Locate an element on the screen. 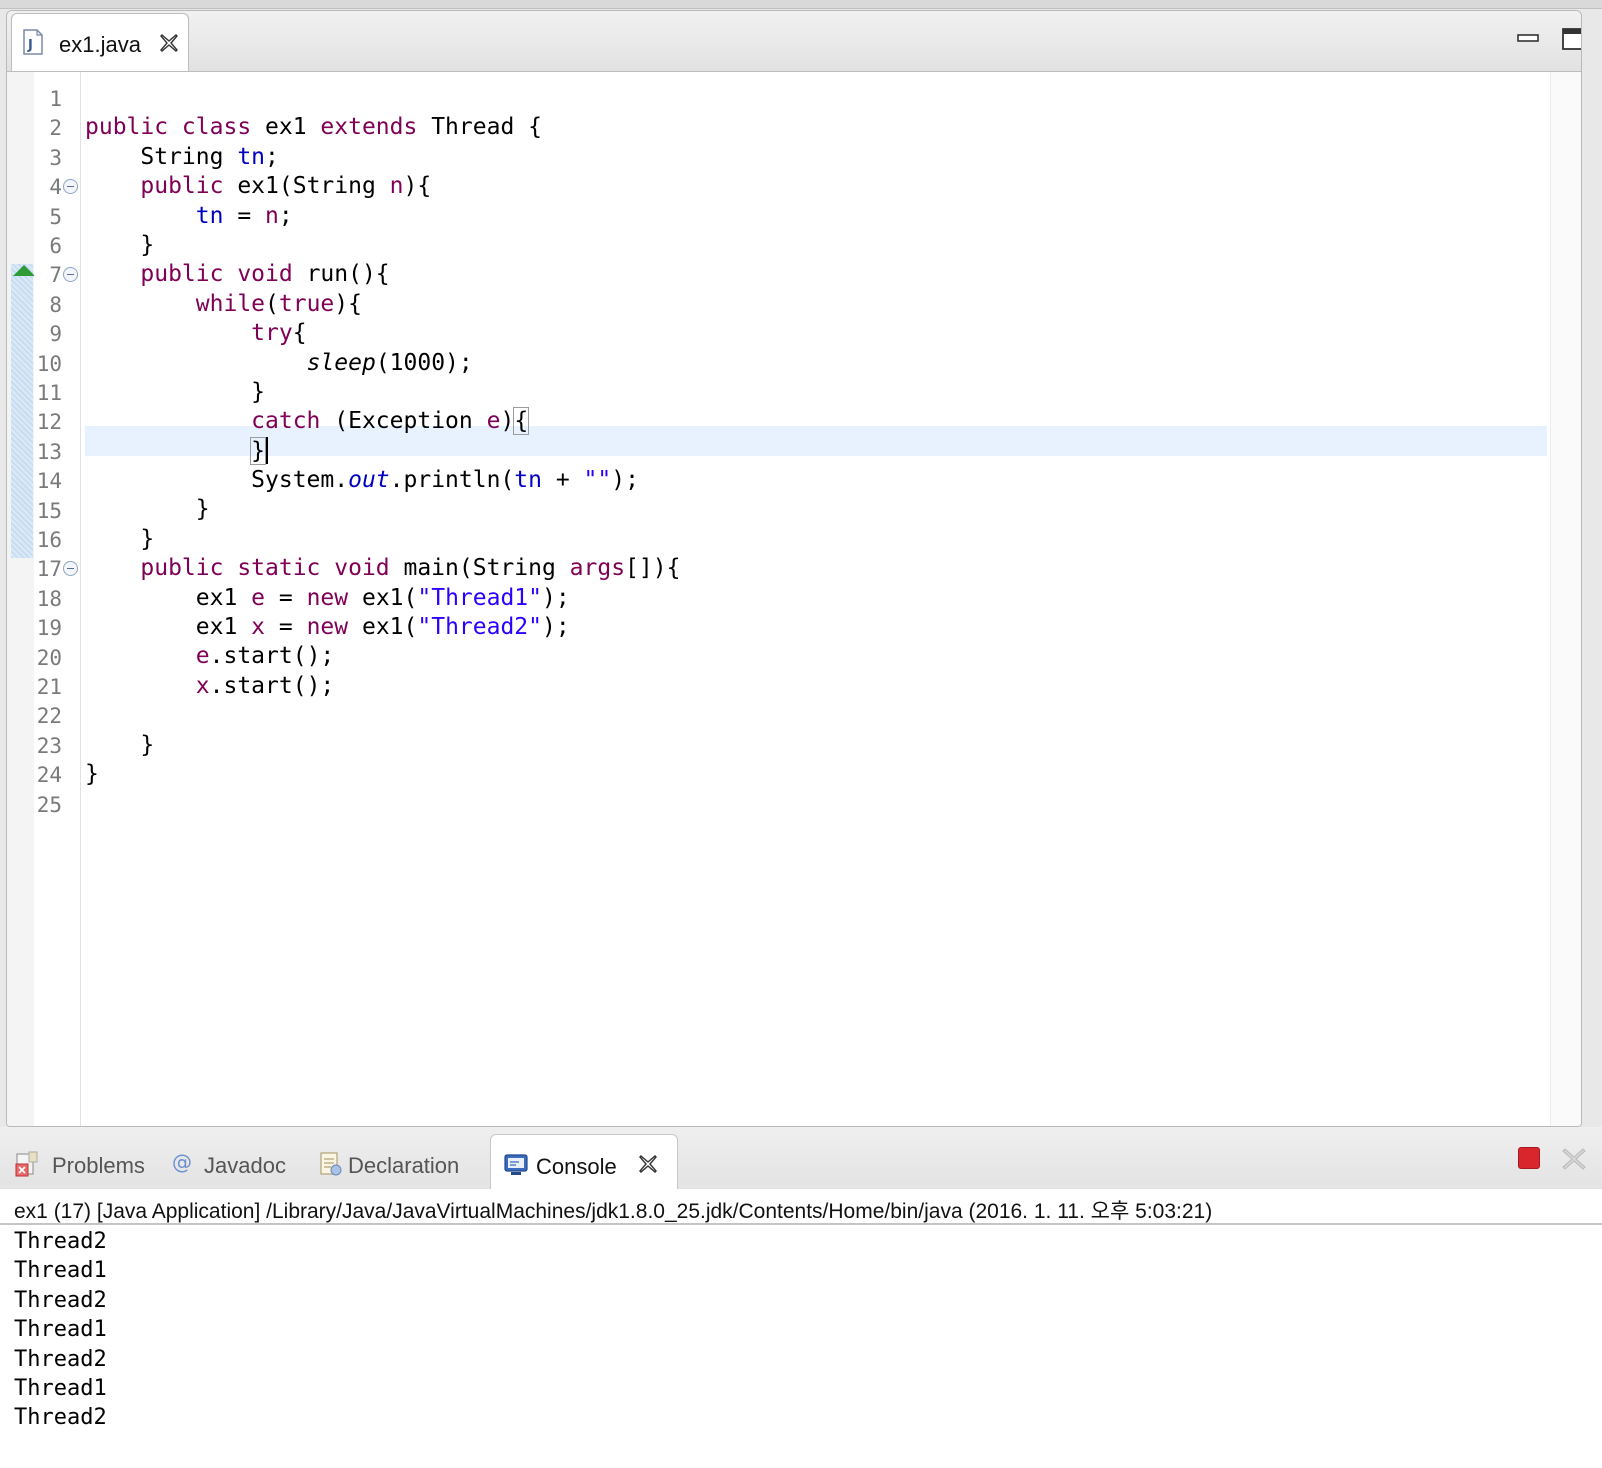  code-token: []){ is located at coordinates (653, 568).